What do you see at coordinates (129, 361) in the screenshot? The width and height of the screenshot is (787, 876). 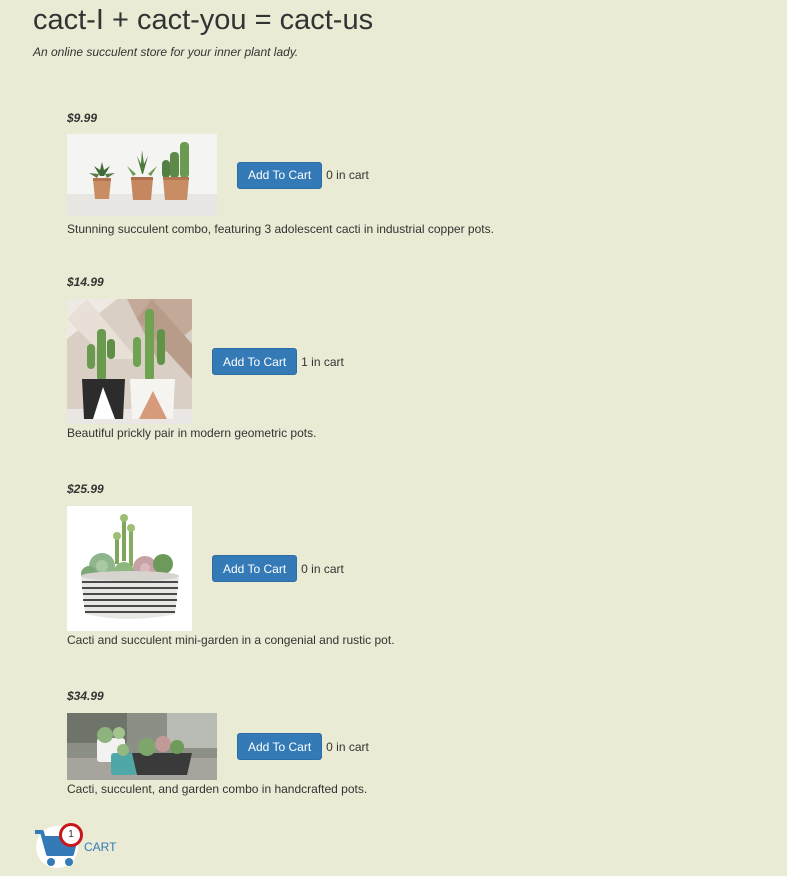 I see `product-image-geometric-pots` at bounding box center [129, 361].